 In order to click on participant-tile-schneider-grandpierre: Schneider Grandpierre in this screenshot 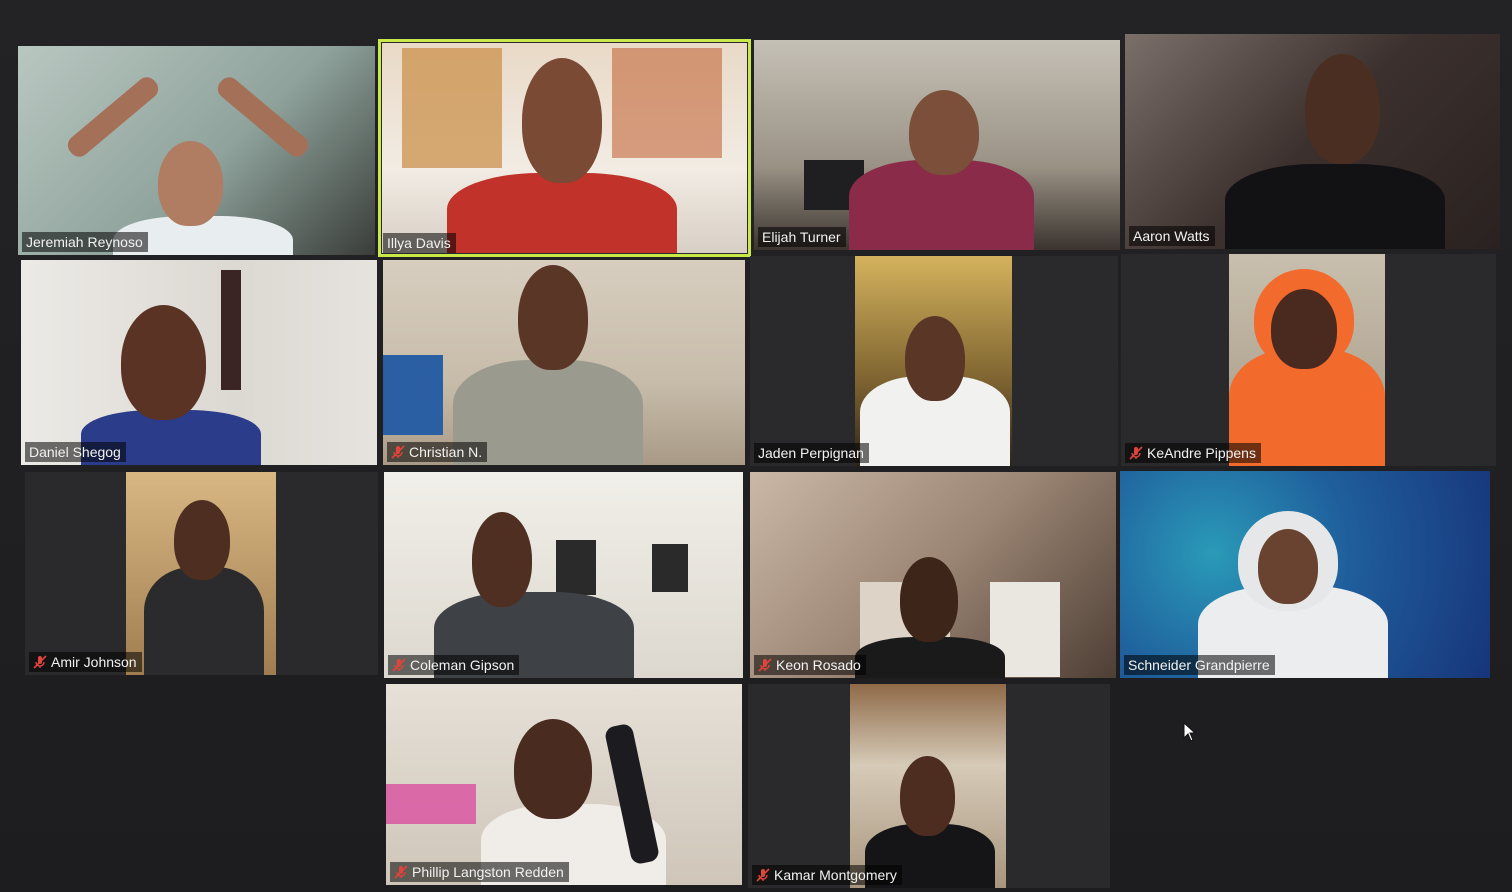, I will do `click(1305, 574)`.